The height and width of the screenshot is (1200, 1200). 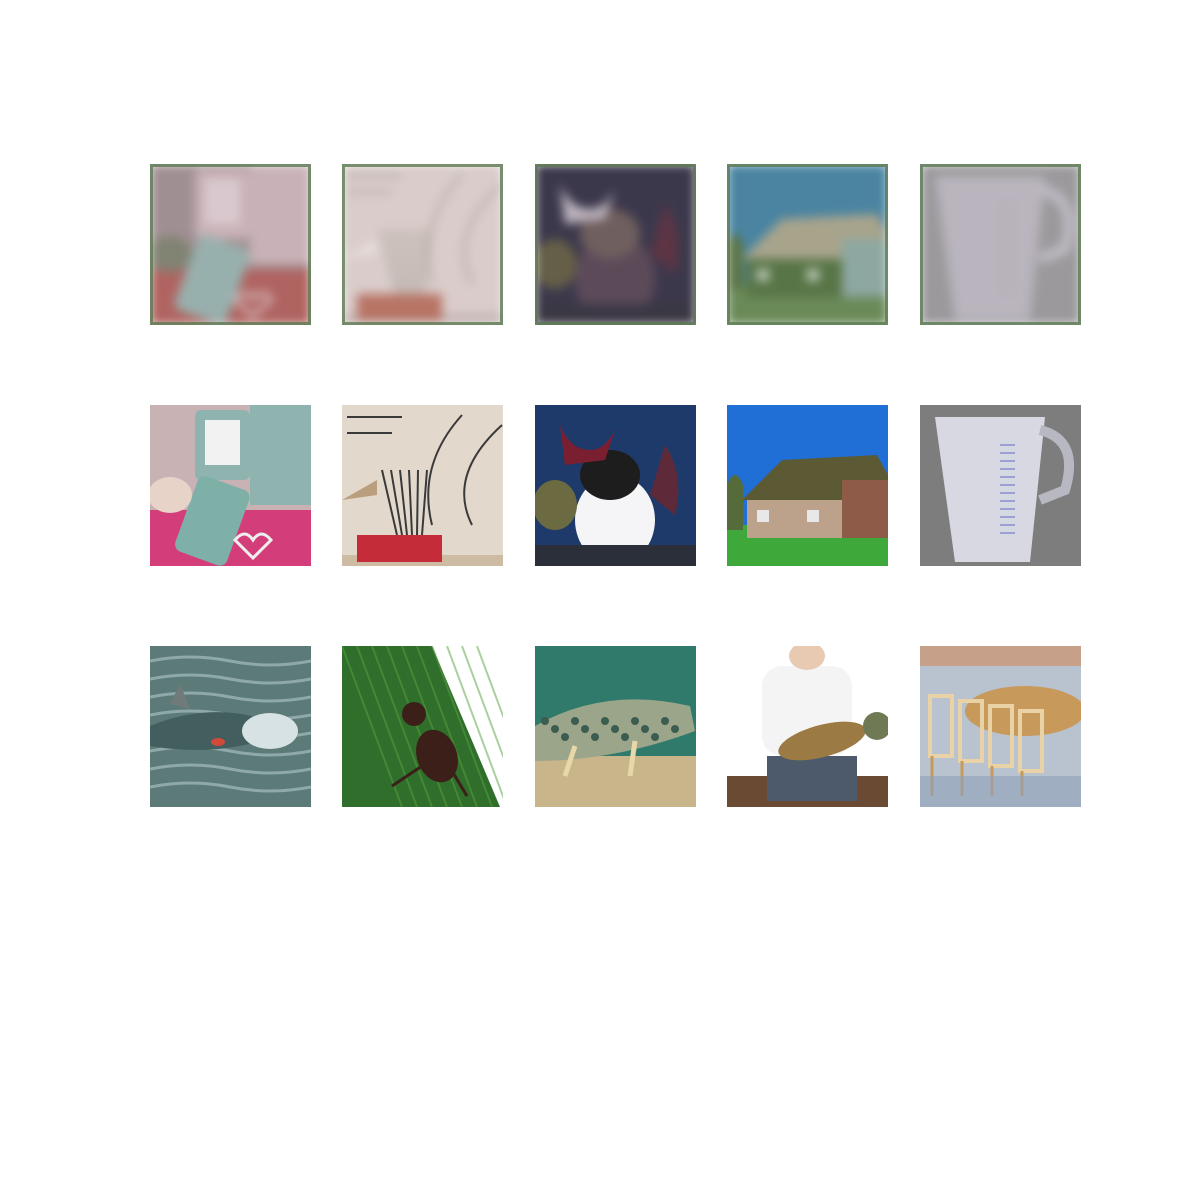 I want to click on photo-measuring-jug-picture, so click(x=1000, y=485).